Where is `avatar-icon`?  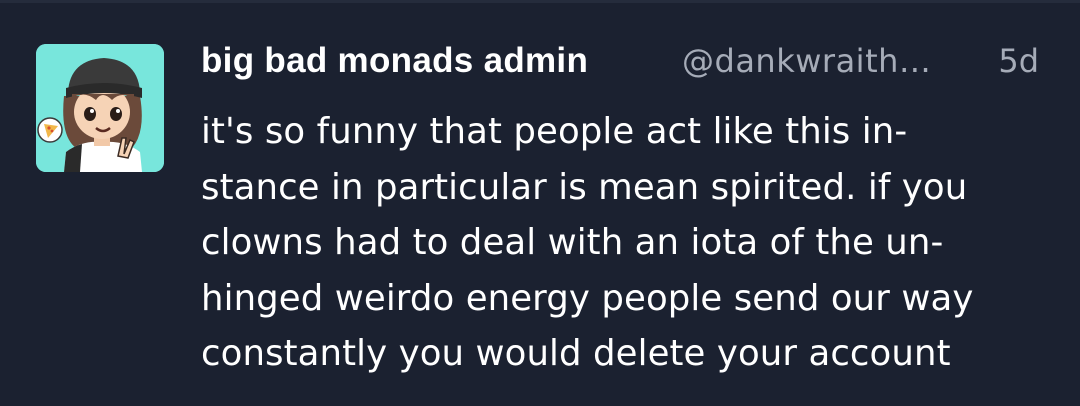
avatar-icon is located at coordinates (100, 108).